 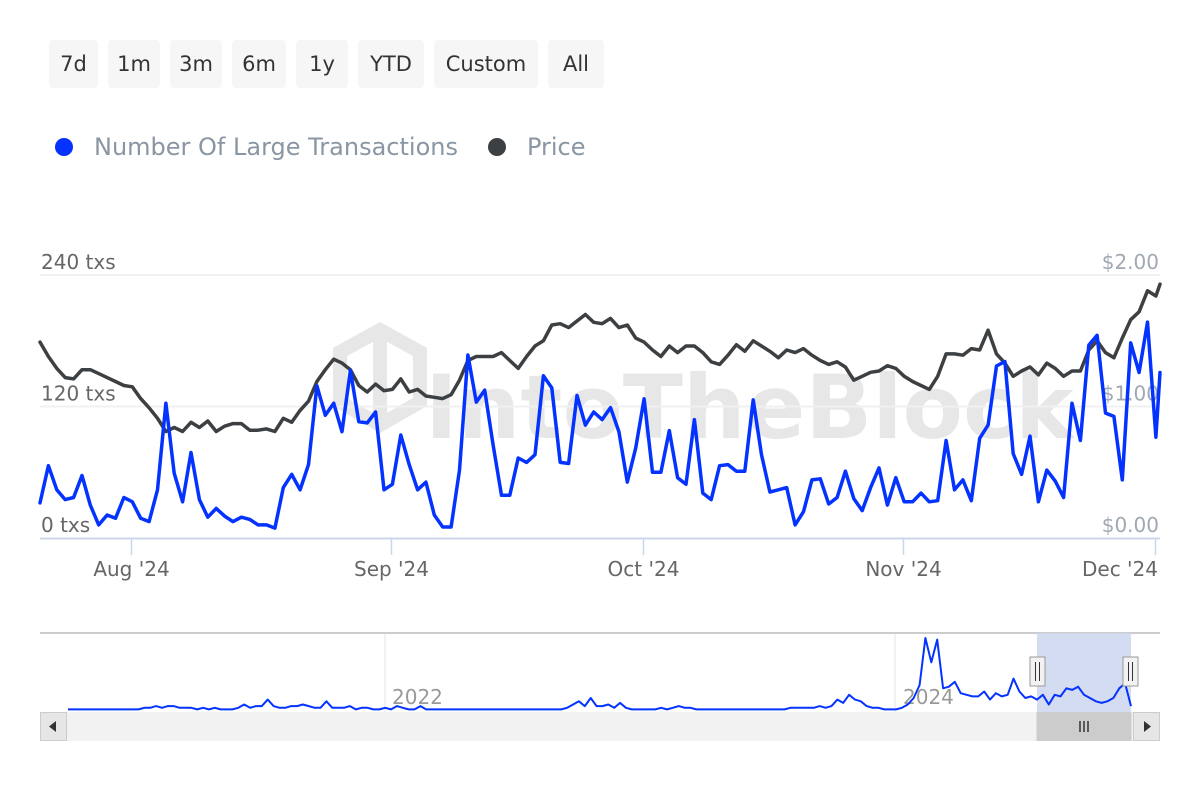 What do you see at coordinates (53, 726) in the screenshot?
I see `scroll-left-button` at bounding box center [53, 726].